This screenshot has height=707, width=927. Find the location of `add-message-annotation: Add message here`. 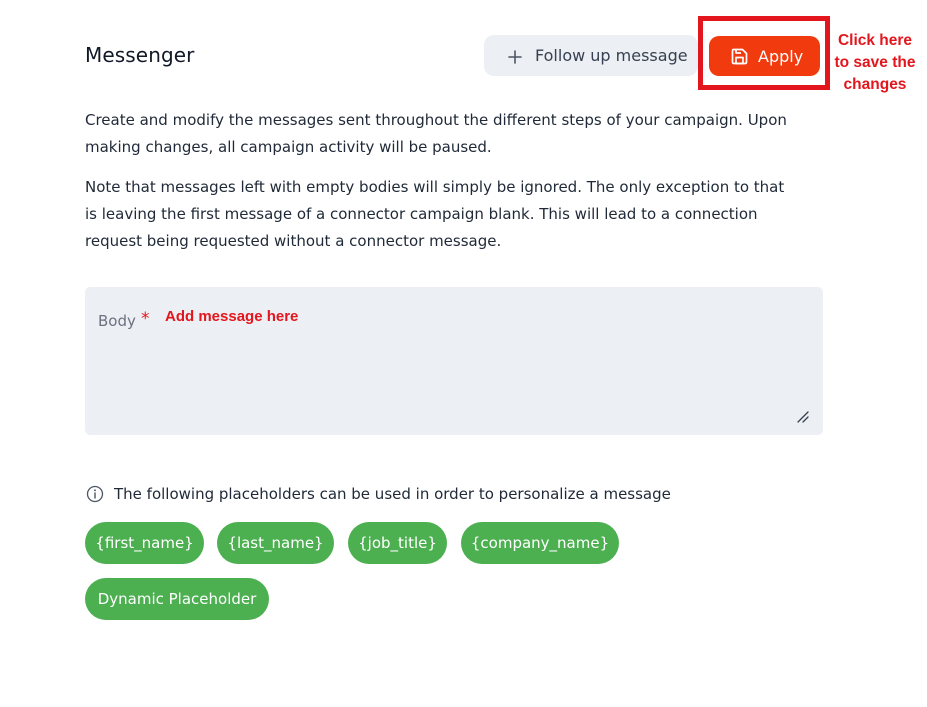

add-message-annotation: Add message here is located at coordinates (232, 316).